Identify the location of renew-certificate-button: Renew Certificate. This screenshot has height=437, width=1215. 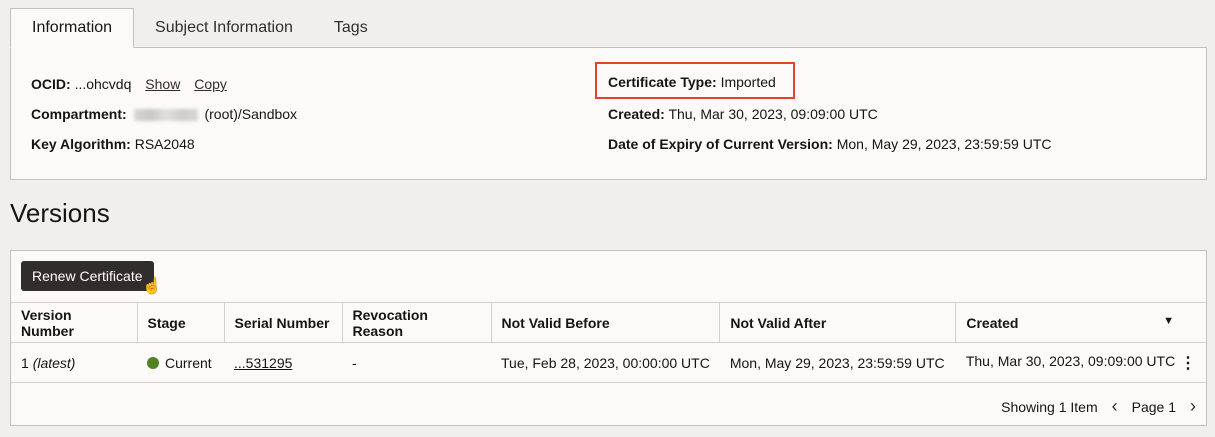
(87, 276).